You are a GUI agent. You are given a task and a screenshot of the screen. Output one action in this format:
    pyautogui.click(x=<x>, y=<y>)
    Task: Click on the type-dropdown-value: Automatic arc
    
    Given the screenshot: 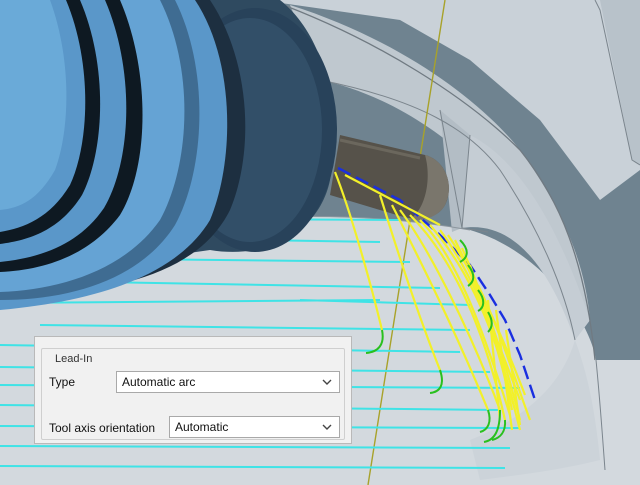 What is the action you would take?
    pyautogui.click(x=159, y=382)
    